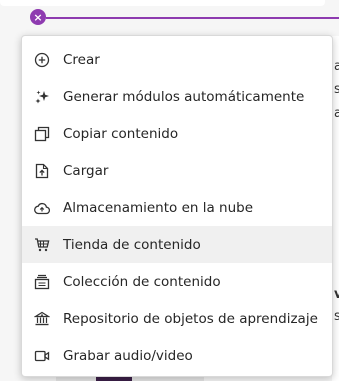 The image size is (339, 381). I want to click on menu-item-label: Repositorio de objetos de aprendizaje, so click(190, 318).